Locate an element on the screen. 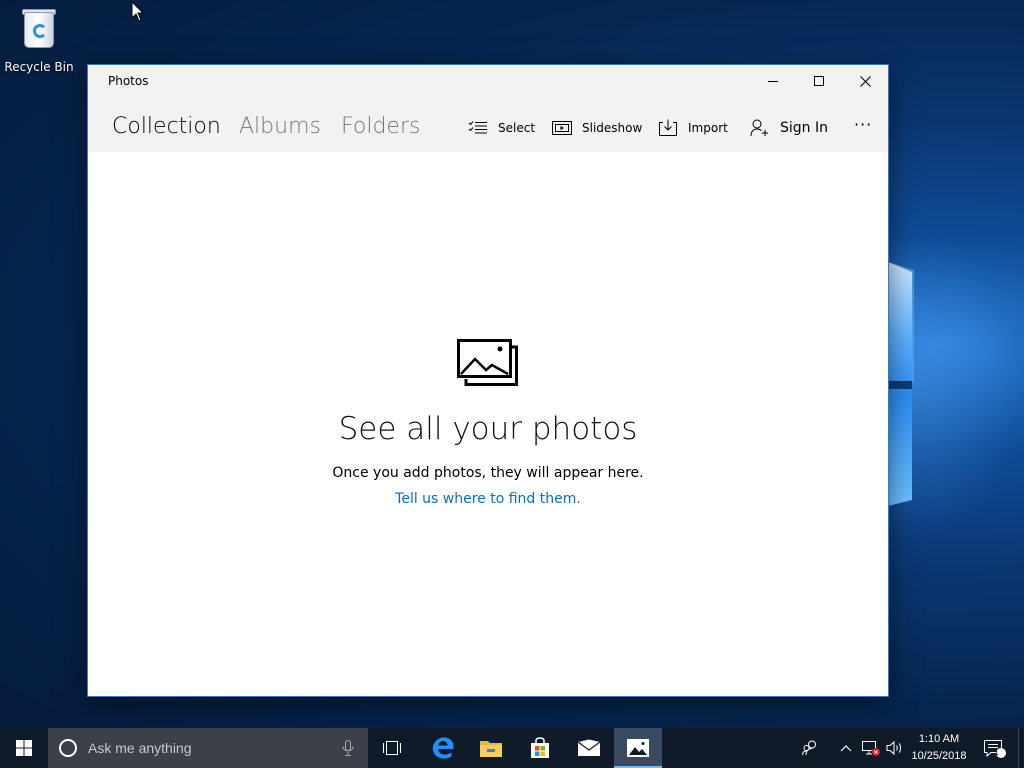 The height and width of the screenshot is (768, 1024). find-photos-link: Tell us where to find them. is located at coordinates (488, 499).